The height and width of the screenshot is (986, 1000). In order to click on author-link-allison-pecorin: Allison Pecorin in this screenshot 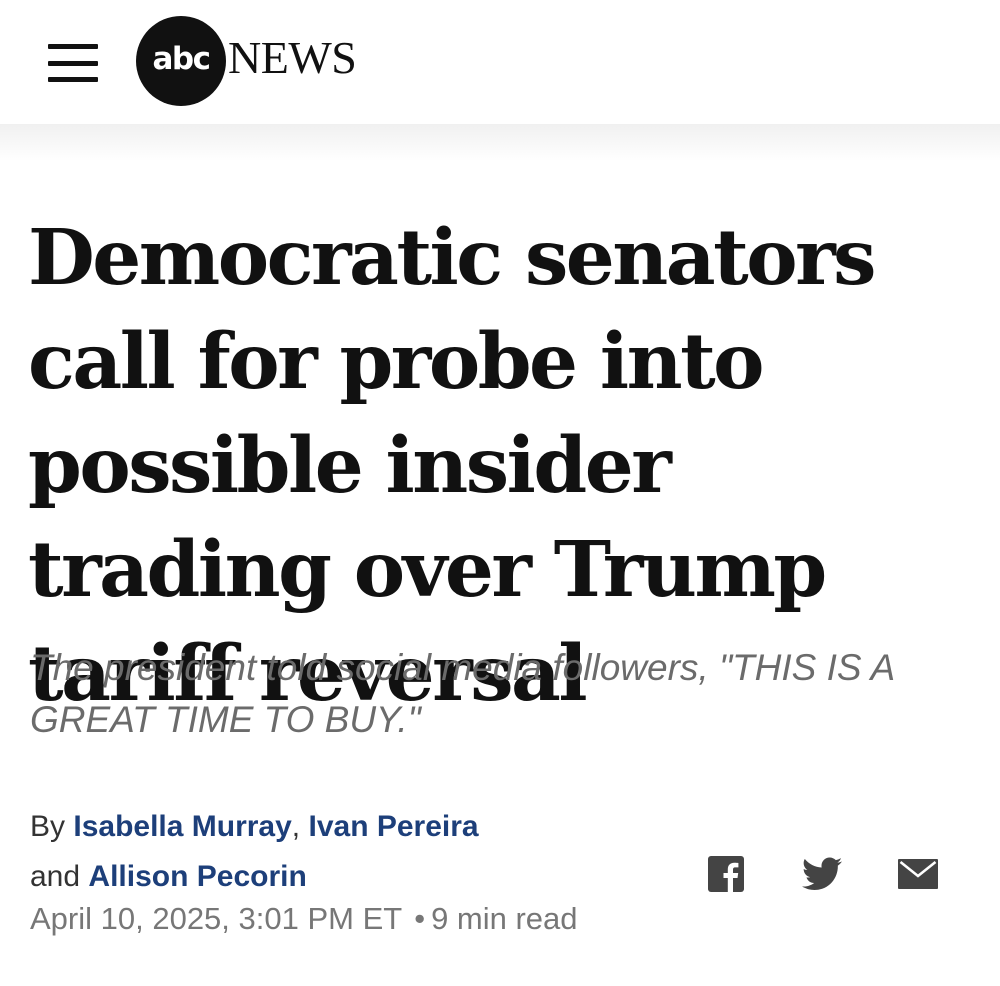, I will do `click(197, 876)`.